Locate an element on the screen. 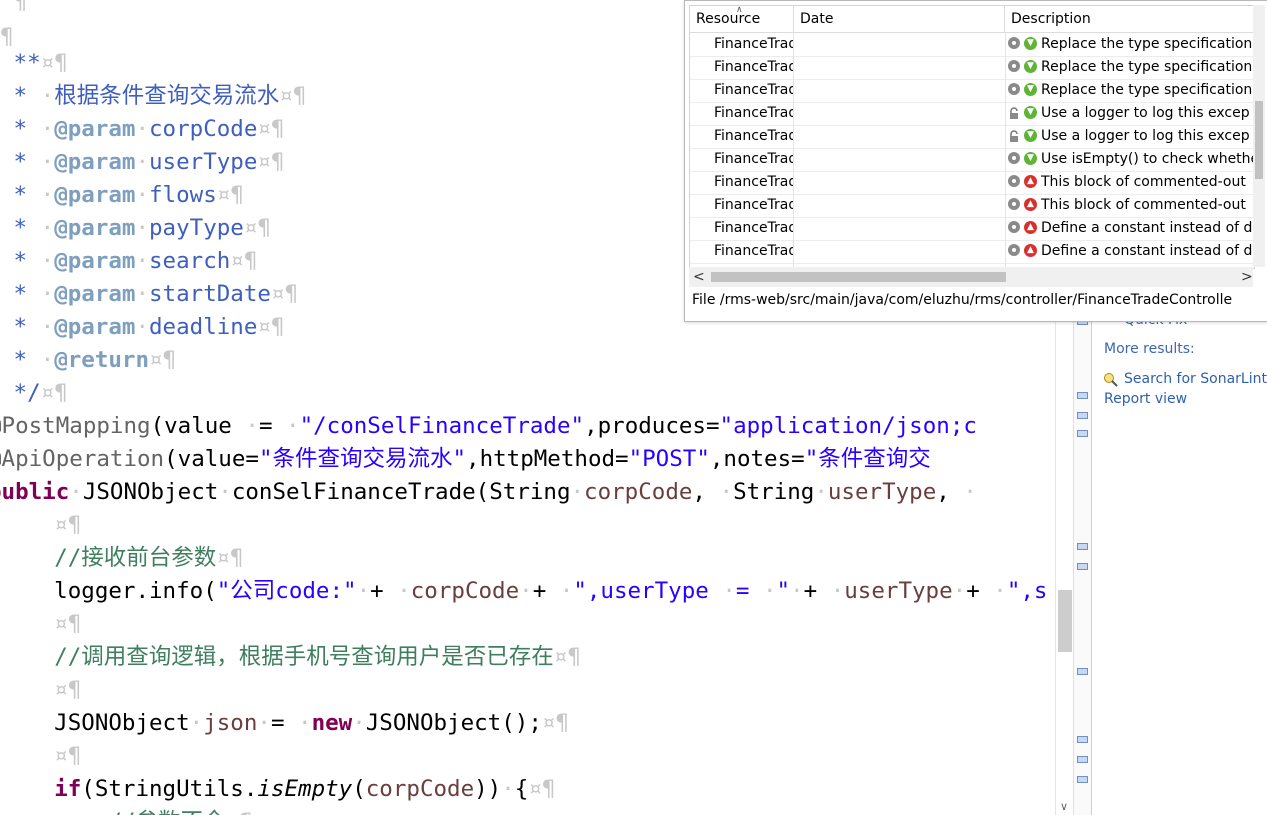 The image size is (1267, 815). column-header-resource: ∧ Resource is located at coordinates (742, 19).